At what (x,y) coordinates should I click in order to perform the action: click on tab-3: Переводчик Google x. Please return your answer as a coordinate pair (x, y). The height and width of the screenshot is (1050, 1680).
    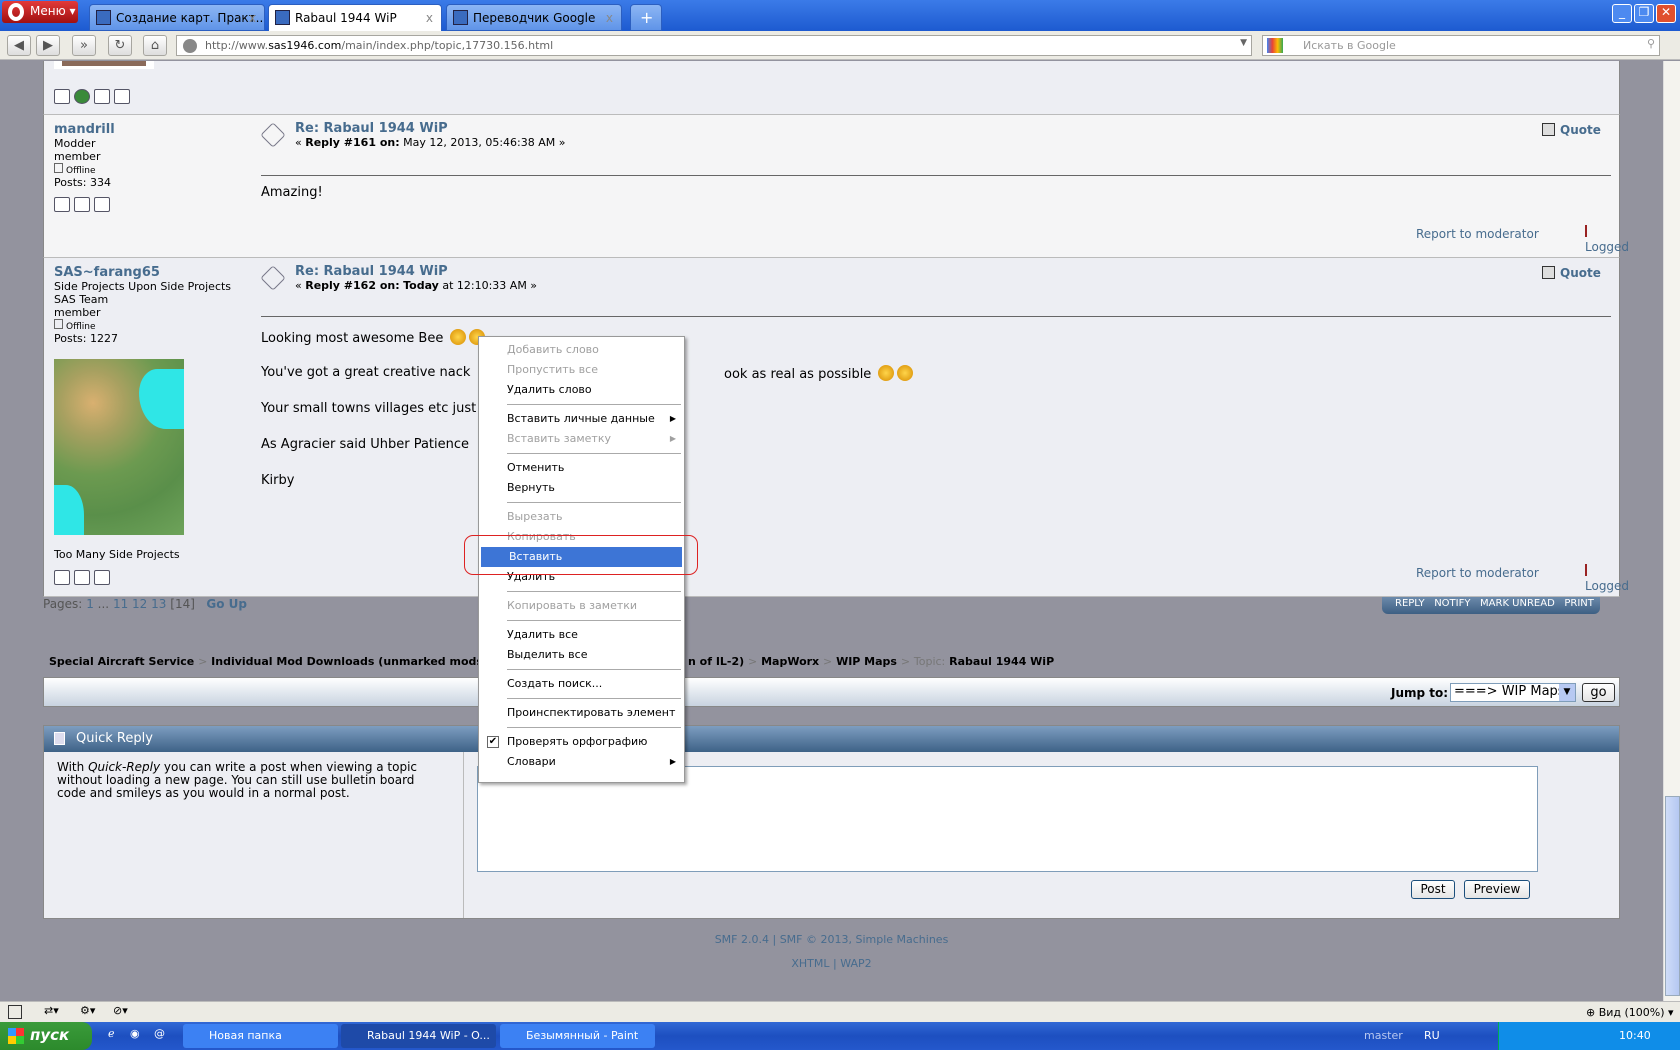
    Looking at the image, I should click on (534, 17).